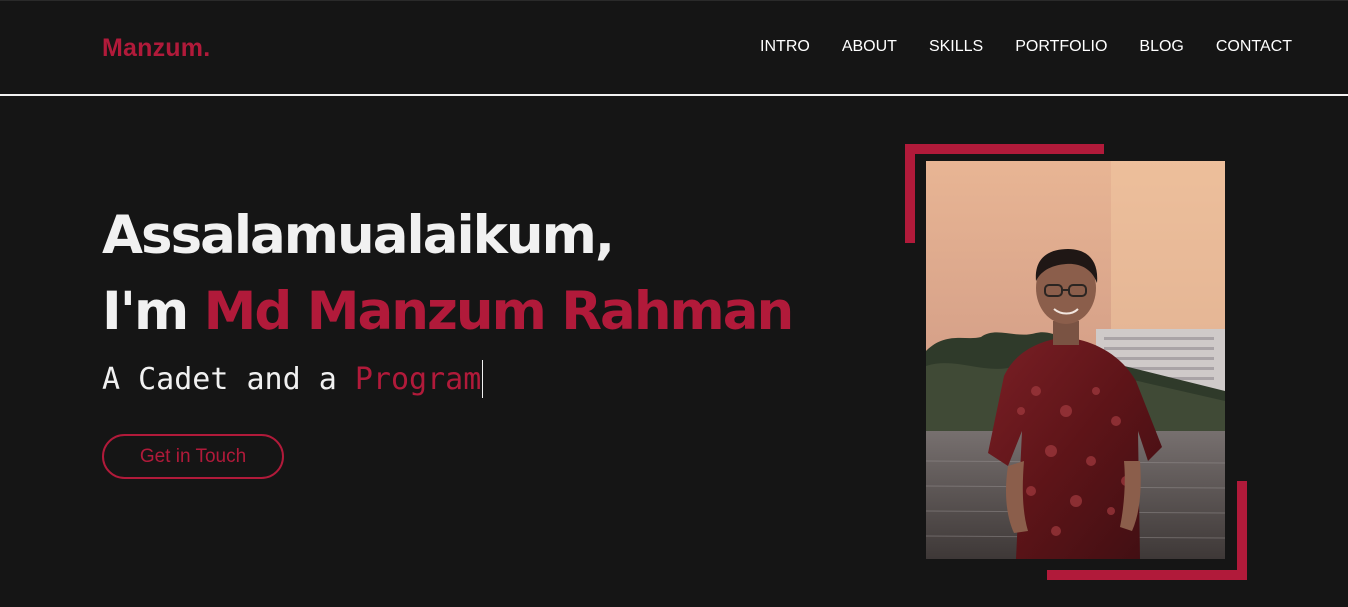  Describe the element at coordinates (1061, 47) in the screenshot. I see `nav-item-portfolio: PORTFOLIO` at that location.